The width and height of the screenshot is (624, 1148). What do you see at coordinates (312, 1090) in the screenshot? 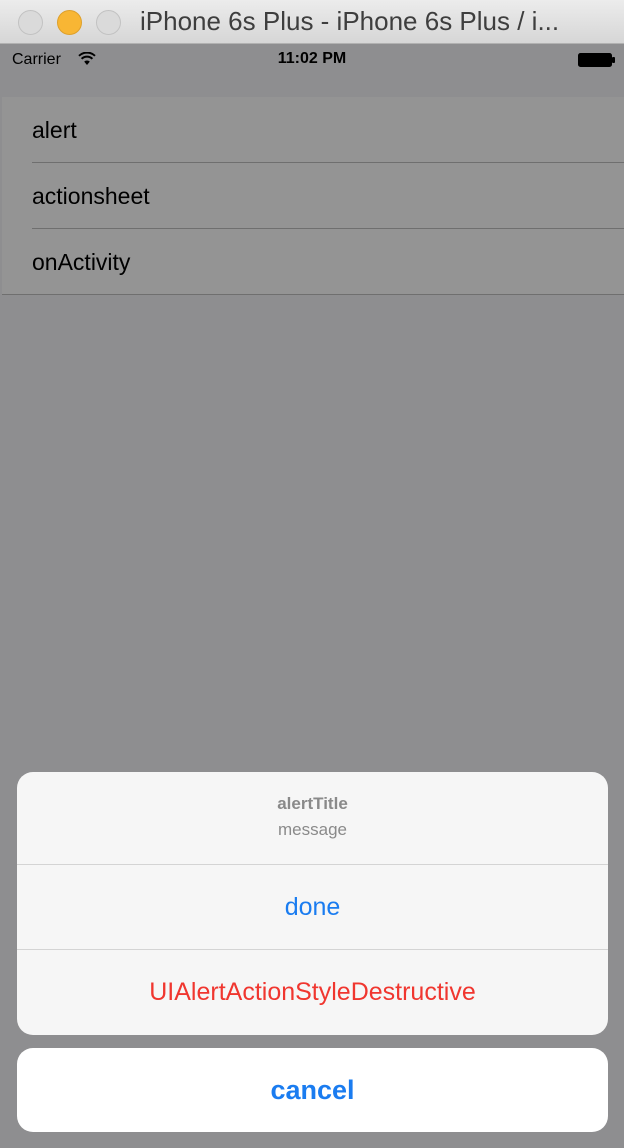
I see `cancel-button: cancel` at bounding box center [312, 1090].